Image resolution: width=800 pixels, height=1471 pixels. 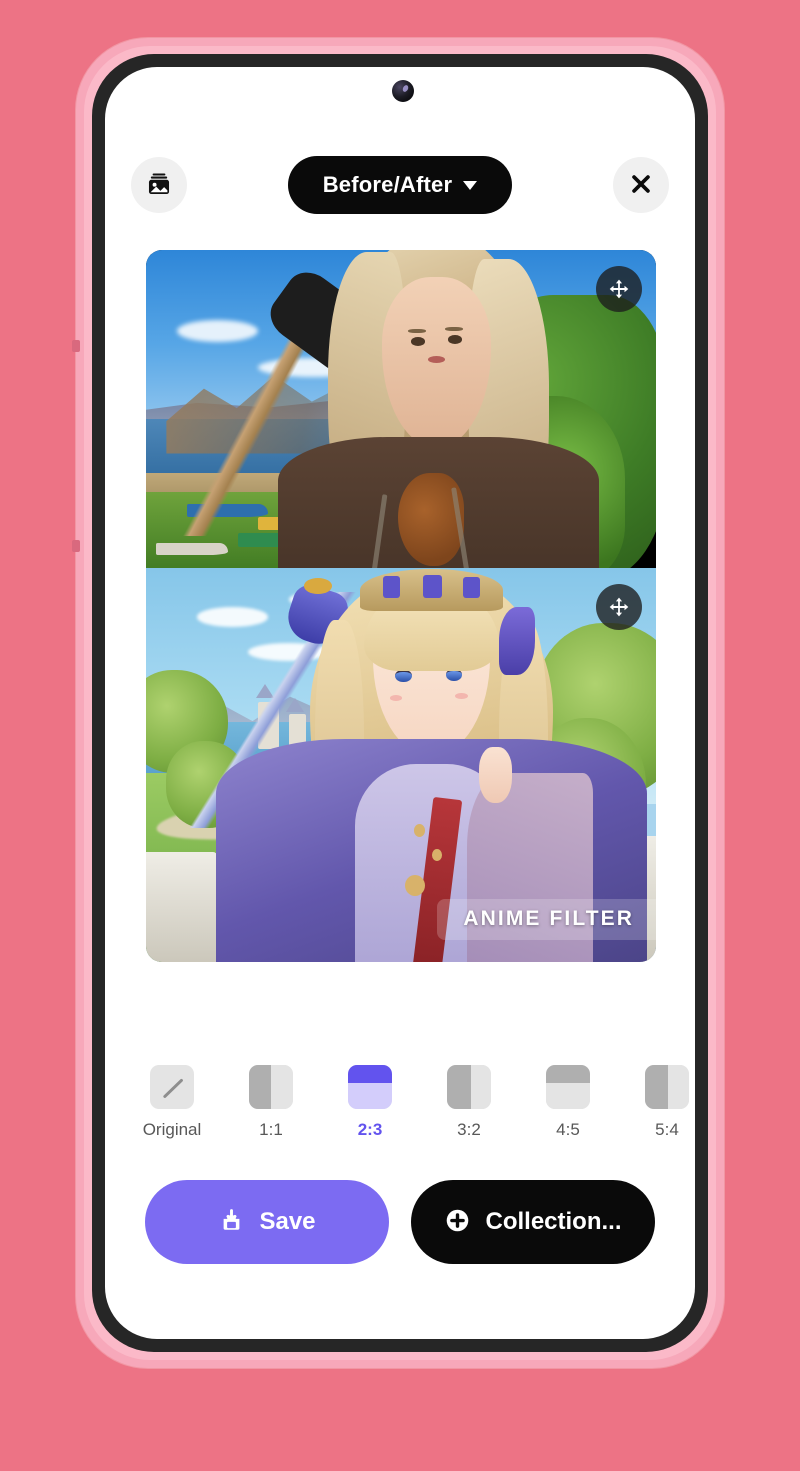 What do you see at coordinates (271, 1129) in the screenshot?
I see `ratio-label: 1:1` at bounding box center [271, 1129].